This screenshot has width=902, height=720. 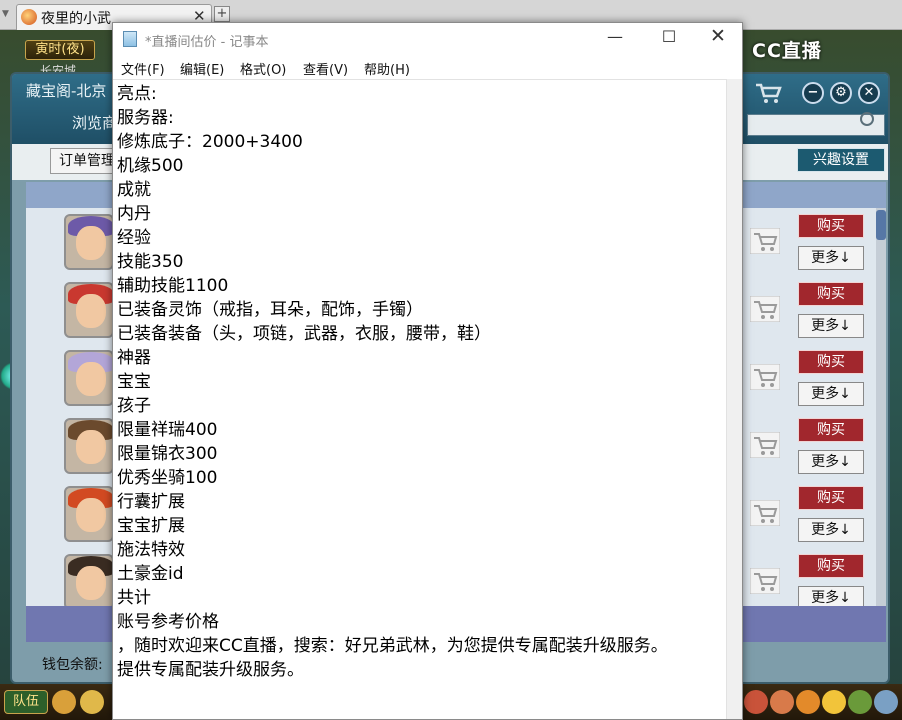 I want to click on menu-file: 文件(F), so click(x=143, y=68).